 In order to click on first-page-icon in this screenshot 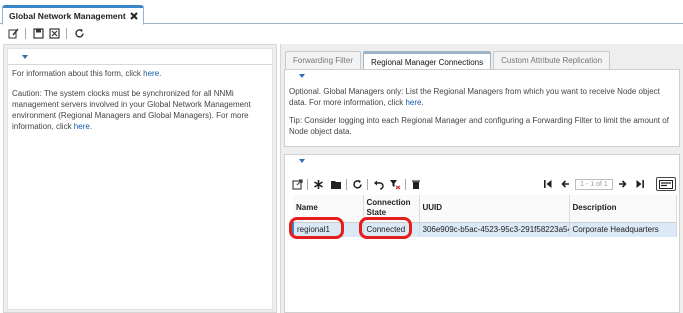, I will do `click(548, 184)`.